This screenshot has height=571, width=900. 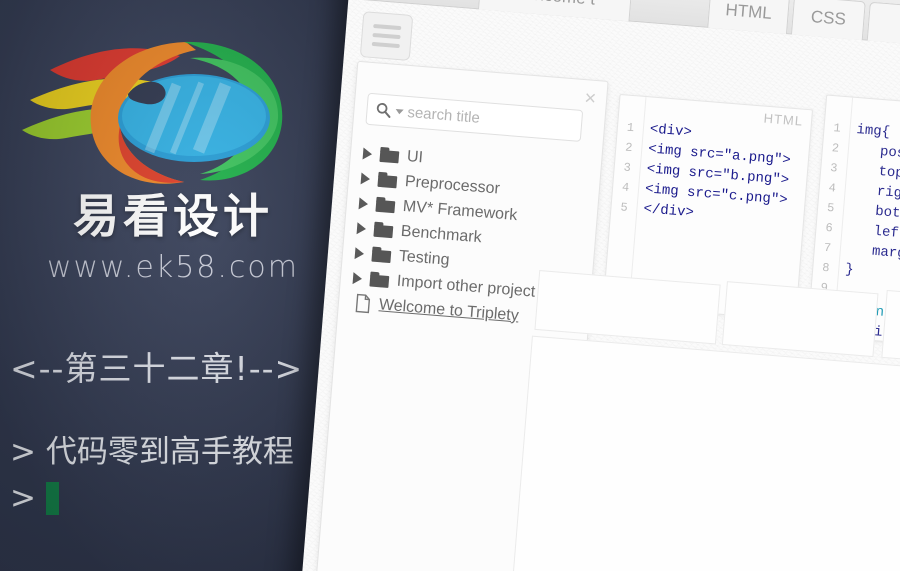 What do you see at coordinates (883, 24) in the screenshot?
I see `tab-extra` at bounding box center [883, 24].